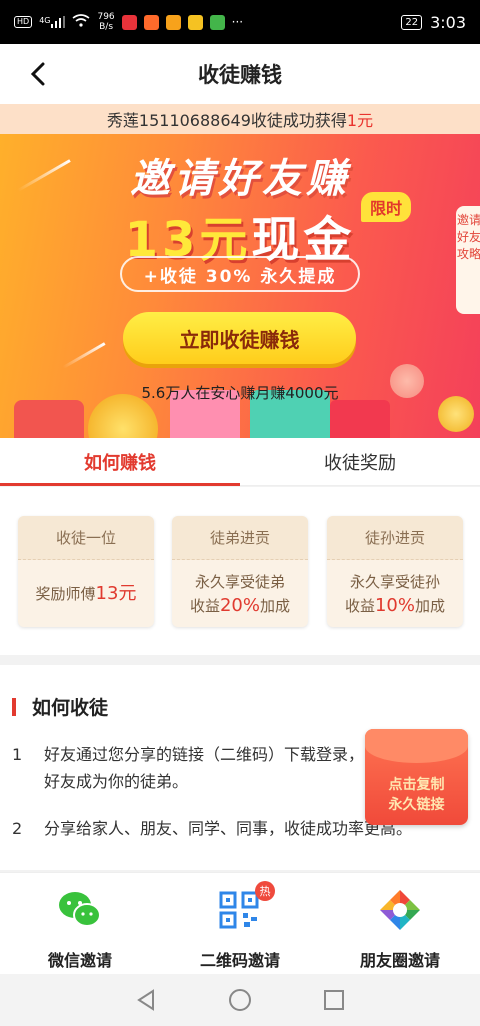 Image resolution: width=480 pixels, height=1026 pixels. Describe the element at coordinates (106, 27) in the screenshot. I see `net-speed-unit: B/s` at that location.